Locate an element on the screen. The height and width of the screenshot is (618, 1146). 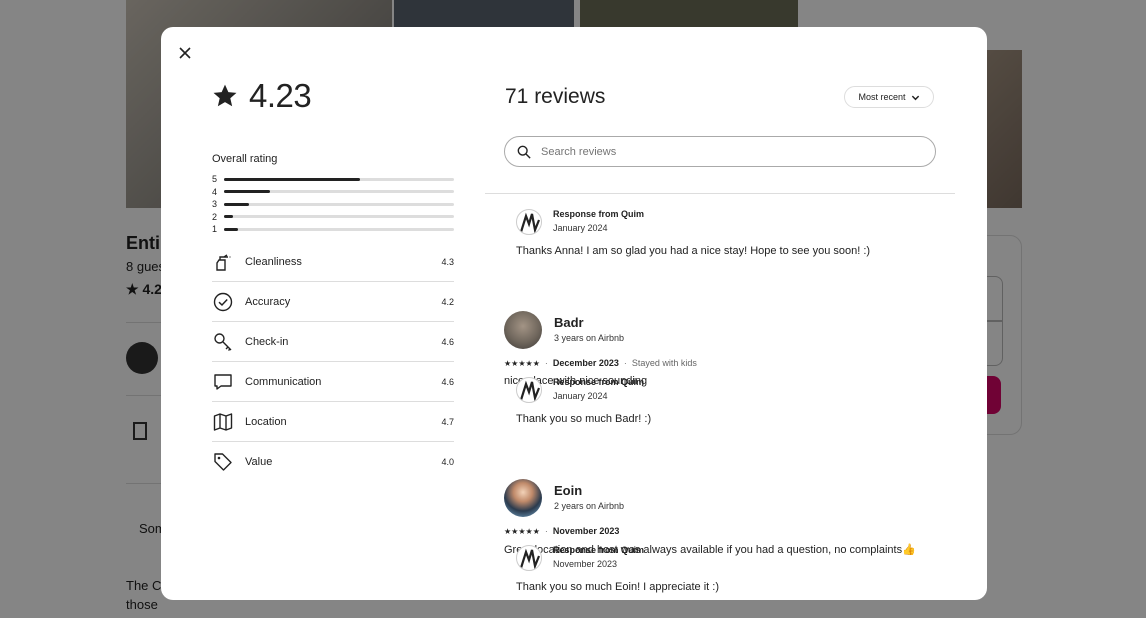
category-label: Check-in is located at coordinates (267, 341).